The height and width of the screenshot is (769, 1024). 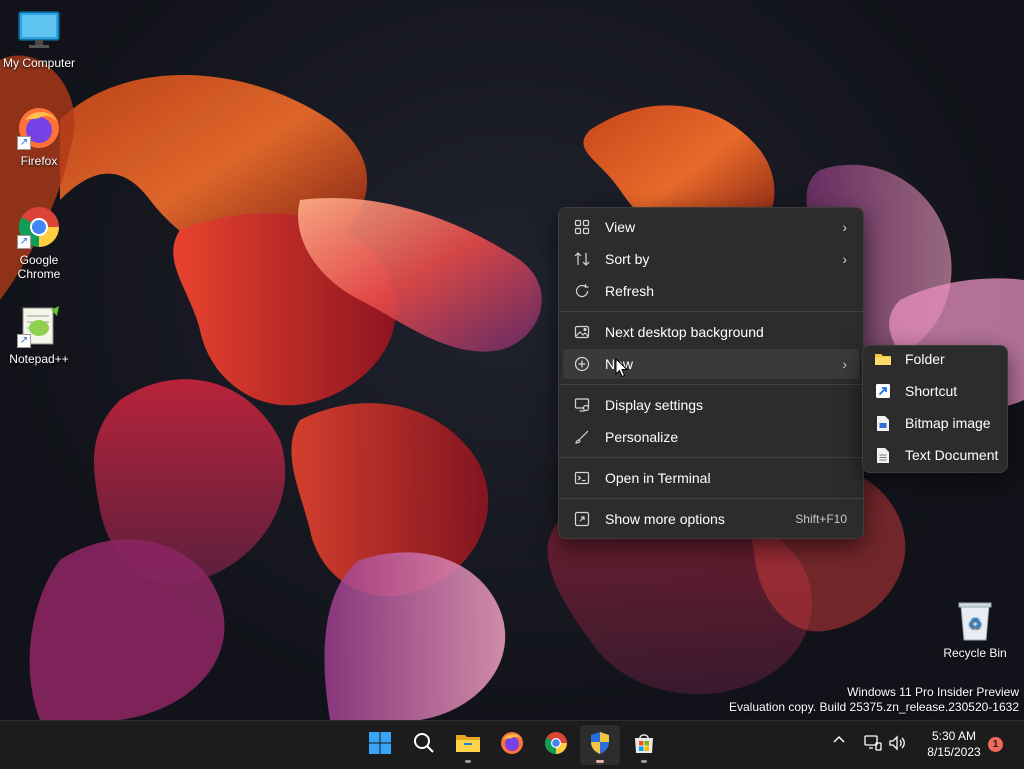 What do you see at coordinates (582, 291) in the screenshot?
I see `refresh-icon` at bounding box center [582, 291].